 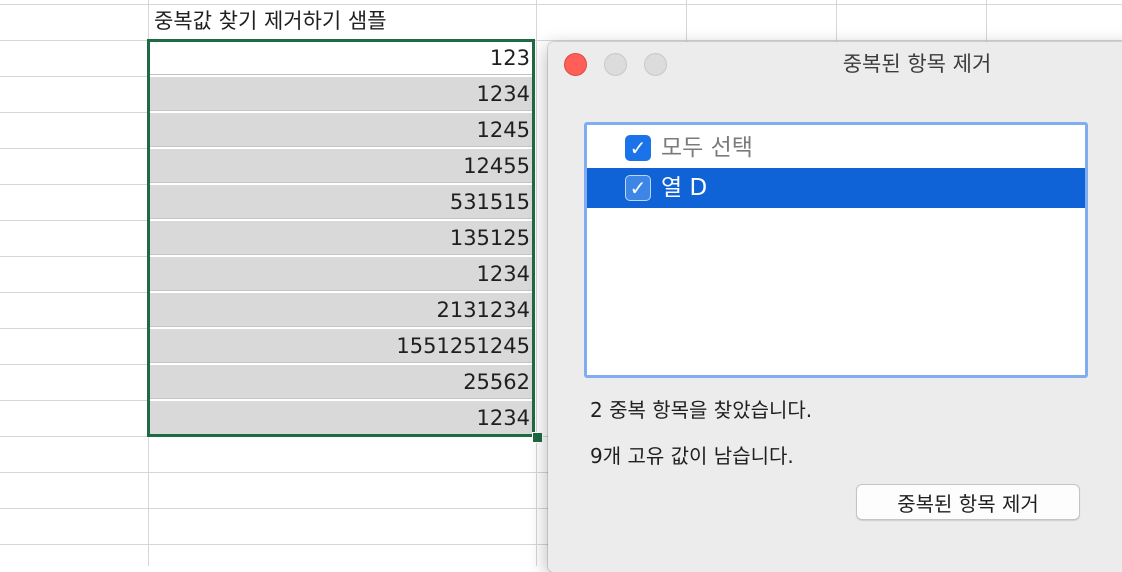 What do you see at coordinates (342, 238) in the screenshot?
I see `data-cell: 135125` at bounding box center [342, 238].